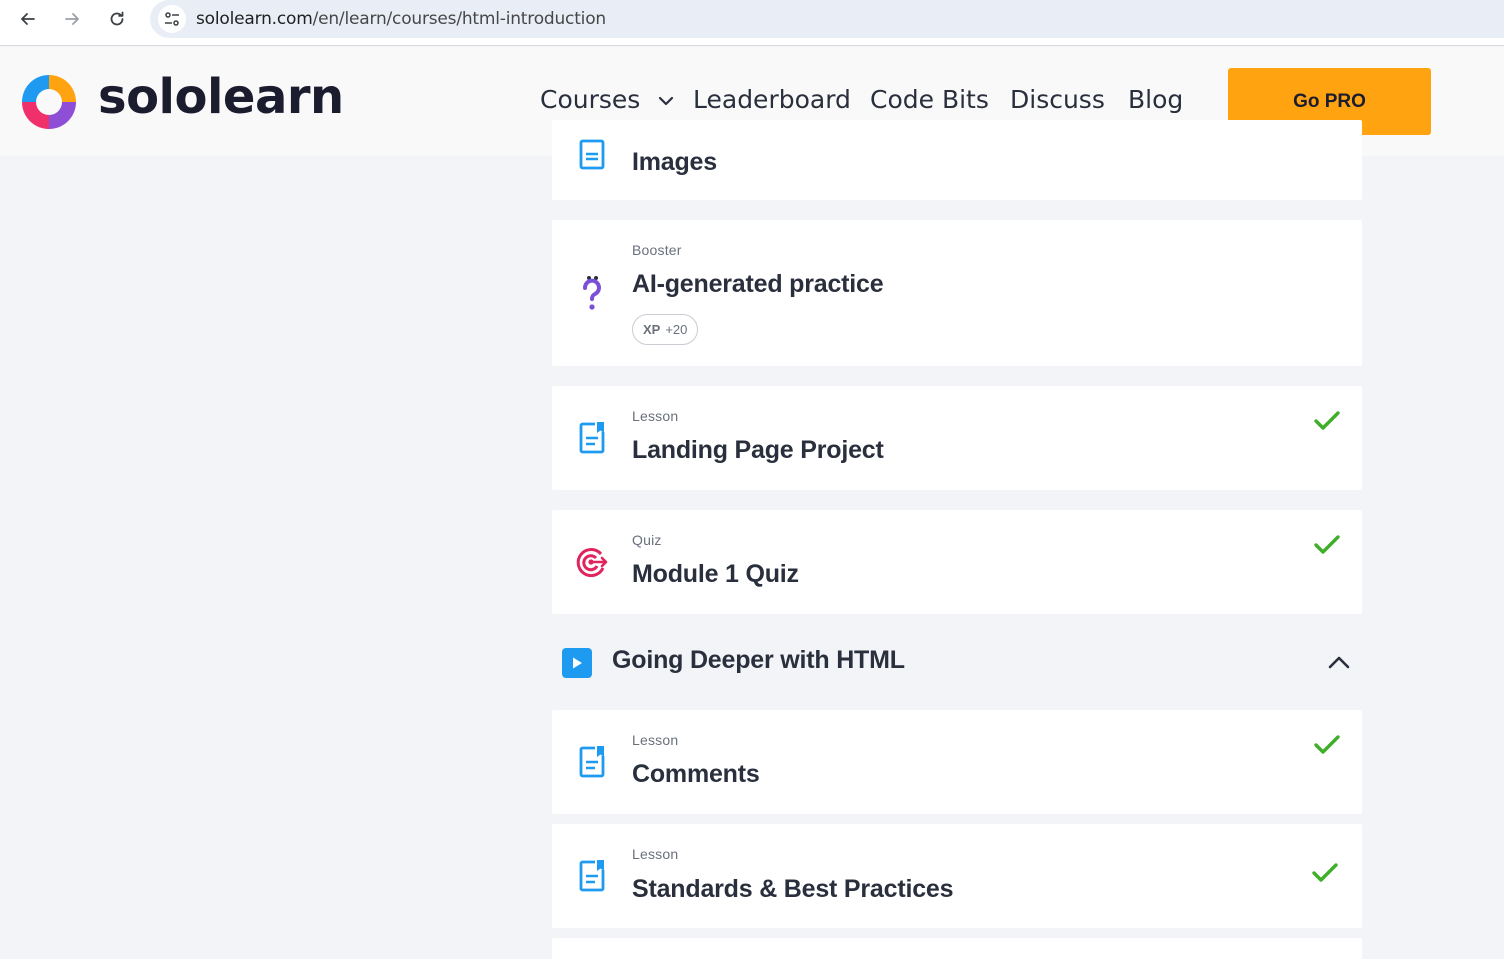  I want to click on site-info-icon, so click(172, 19).